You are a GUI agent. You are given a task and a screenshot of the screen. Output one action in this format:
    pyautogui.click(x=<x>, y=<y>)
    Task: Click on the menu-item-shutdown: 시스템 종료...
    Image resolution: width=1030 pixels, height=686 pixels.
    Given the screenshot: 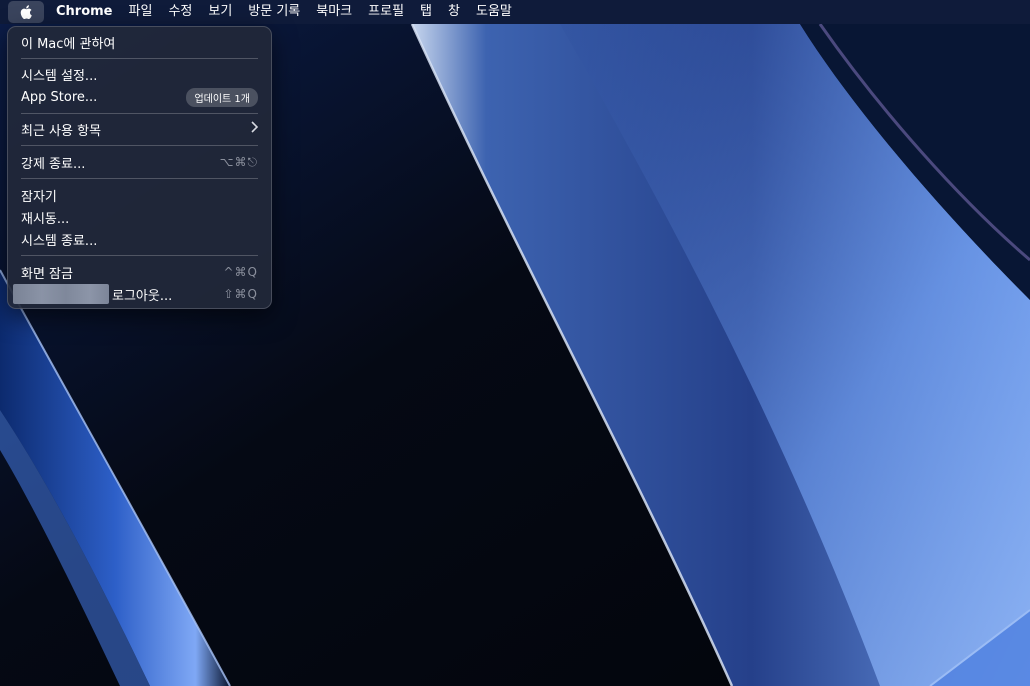 What is the action you would take?
    pyautogui.click(x=139, y=239)
    